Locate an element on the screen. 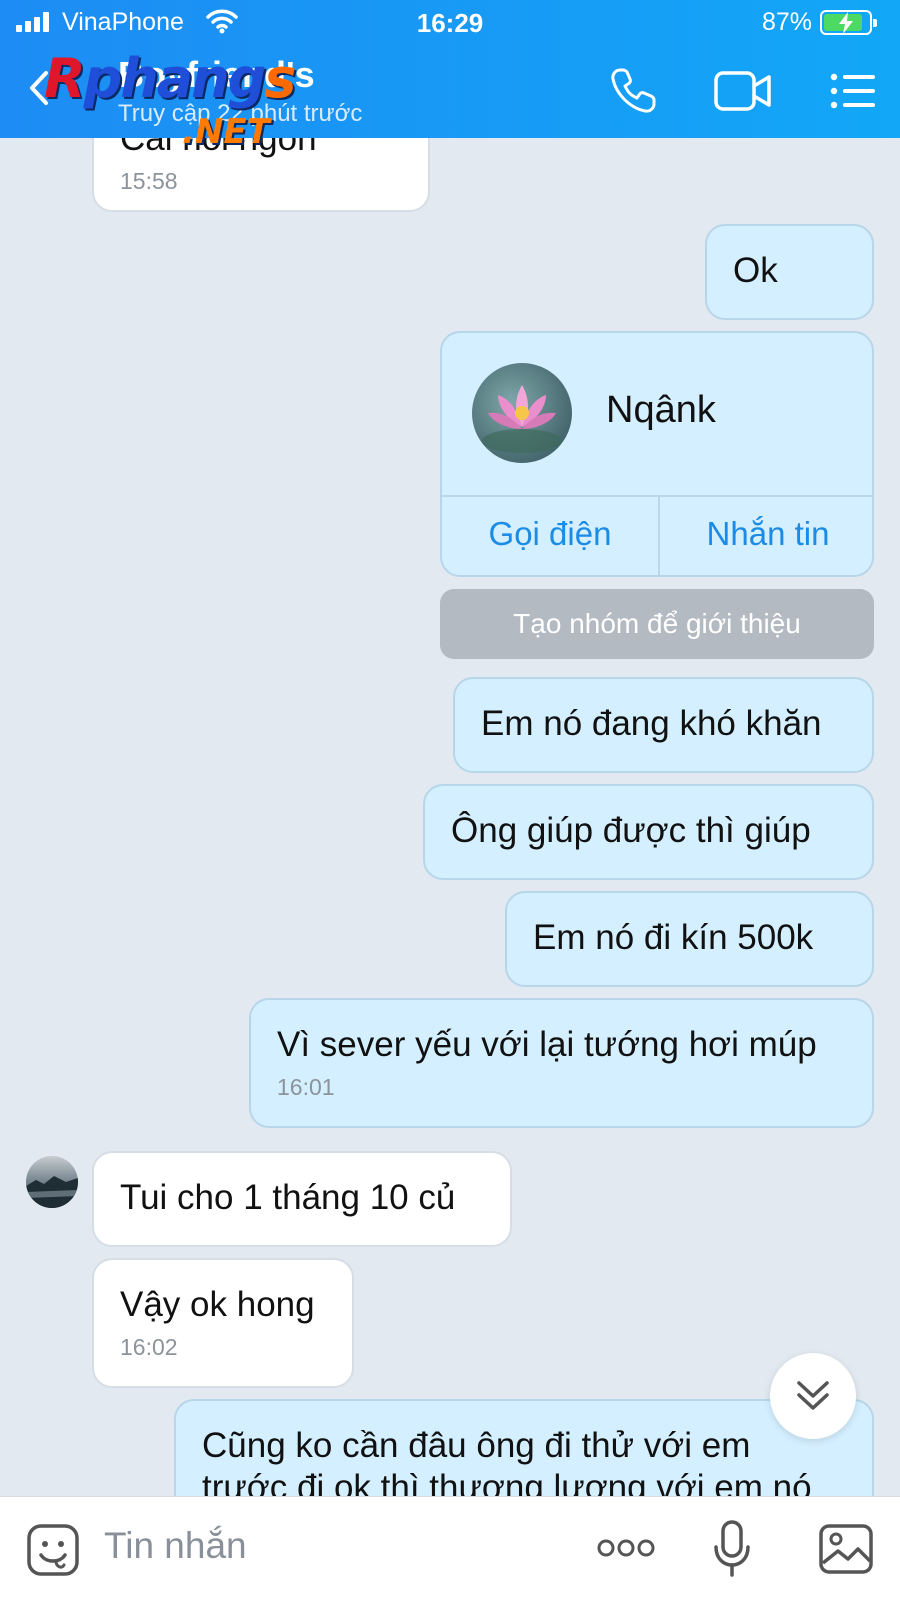  contact-avatar is located at coordinates (522, 413).